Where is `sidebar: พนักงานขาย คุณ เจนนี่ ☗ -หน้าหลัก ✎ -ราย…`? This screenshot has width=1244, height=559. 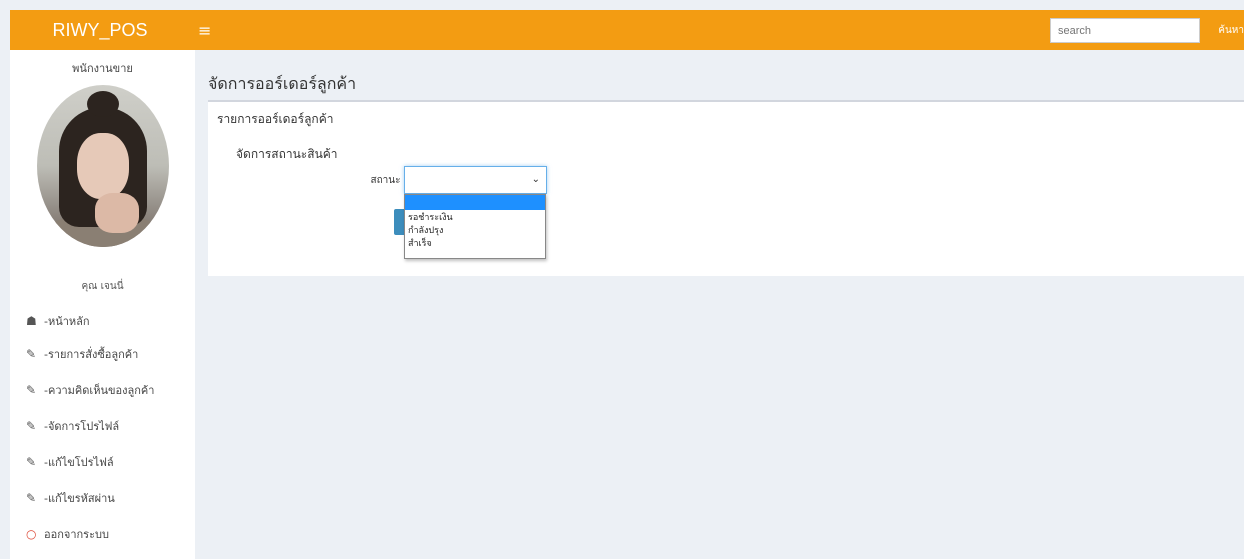 sidebar: พนักงานขาย คุณ เจนนี่ ☗ -หน้าหลัก ✎ -ราย… is located at coordinates (102, 304).